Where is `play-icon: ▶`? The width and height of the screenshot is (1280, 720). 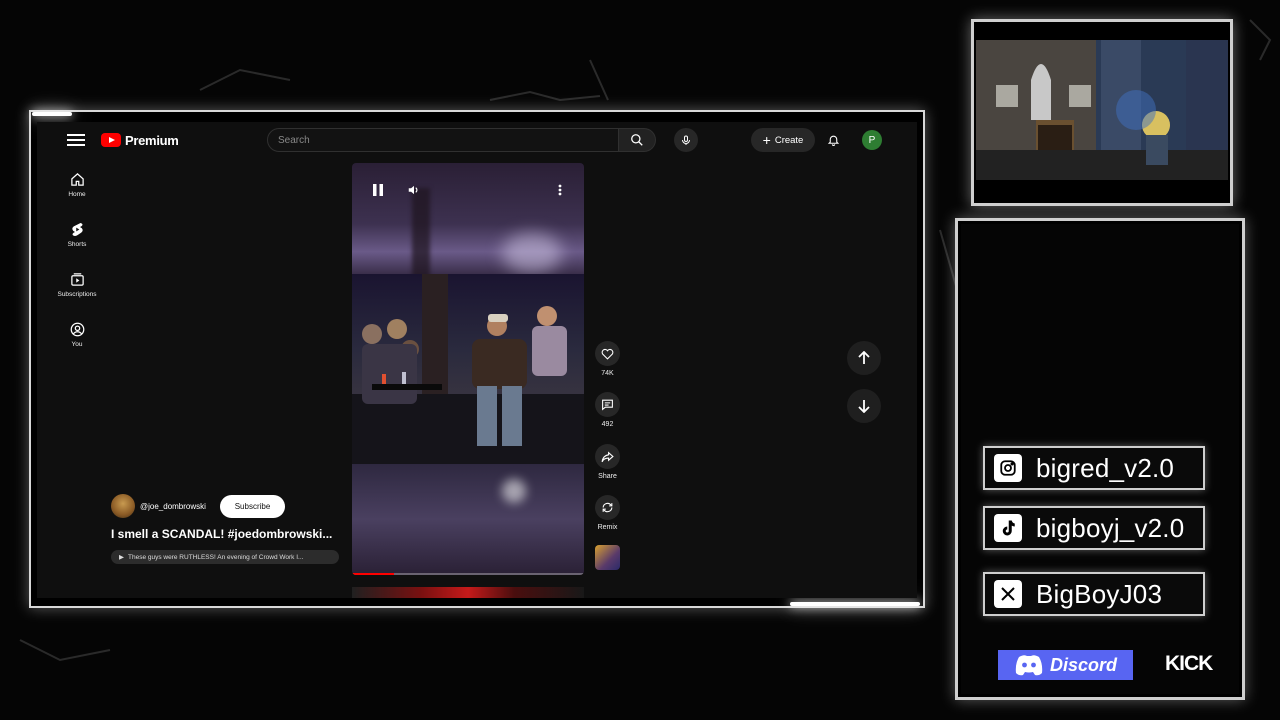 play-icon: ▶ is located at coordinates (121, 557).